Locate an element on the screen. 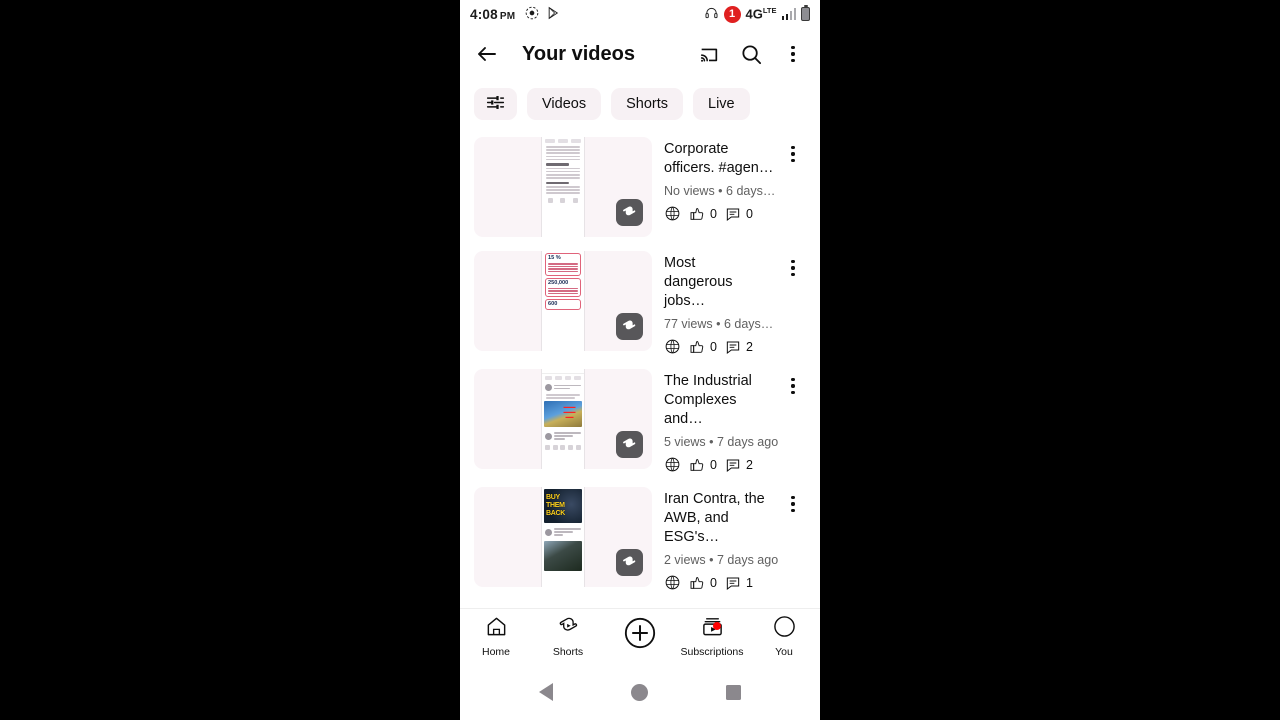 This screenshot has height=720, width=1280. thumb-stat-3: 600 is located at coordinates (553, 304).